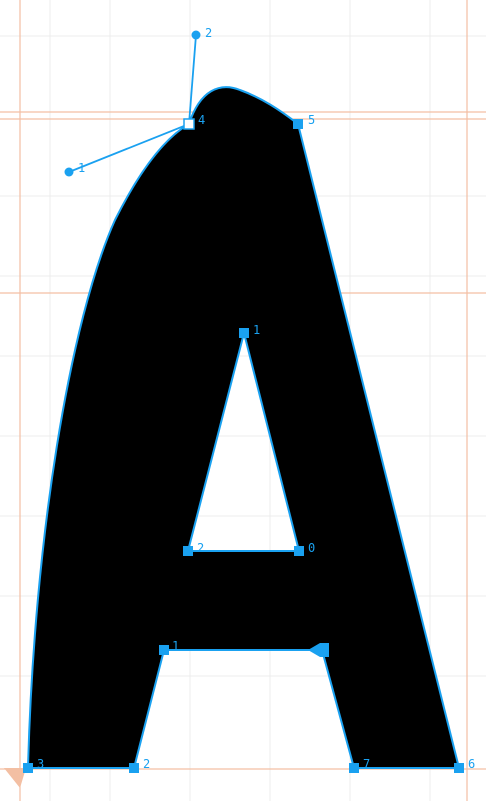  What do you see at coordinates (366, 764) in the screenshot?
I see `point-label-foot-right-inner: 7` at bounding box center [366, 764].